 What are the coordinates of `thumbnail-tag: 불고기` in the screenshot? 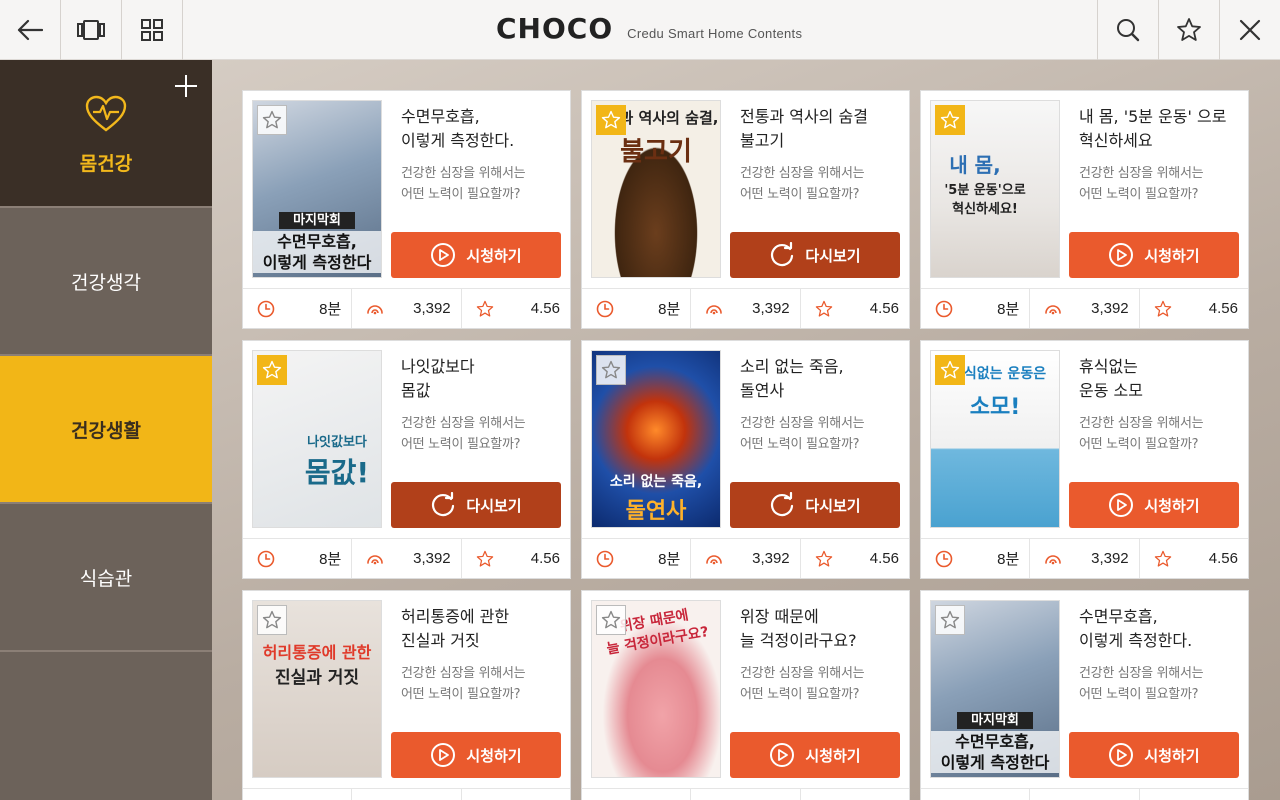 It's located at (656, 152).